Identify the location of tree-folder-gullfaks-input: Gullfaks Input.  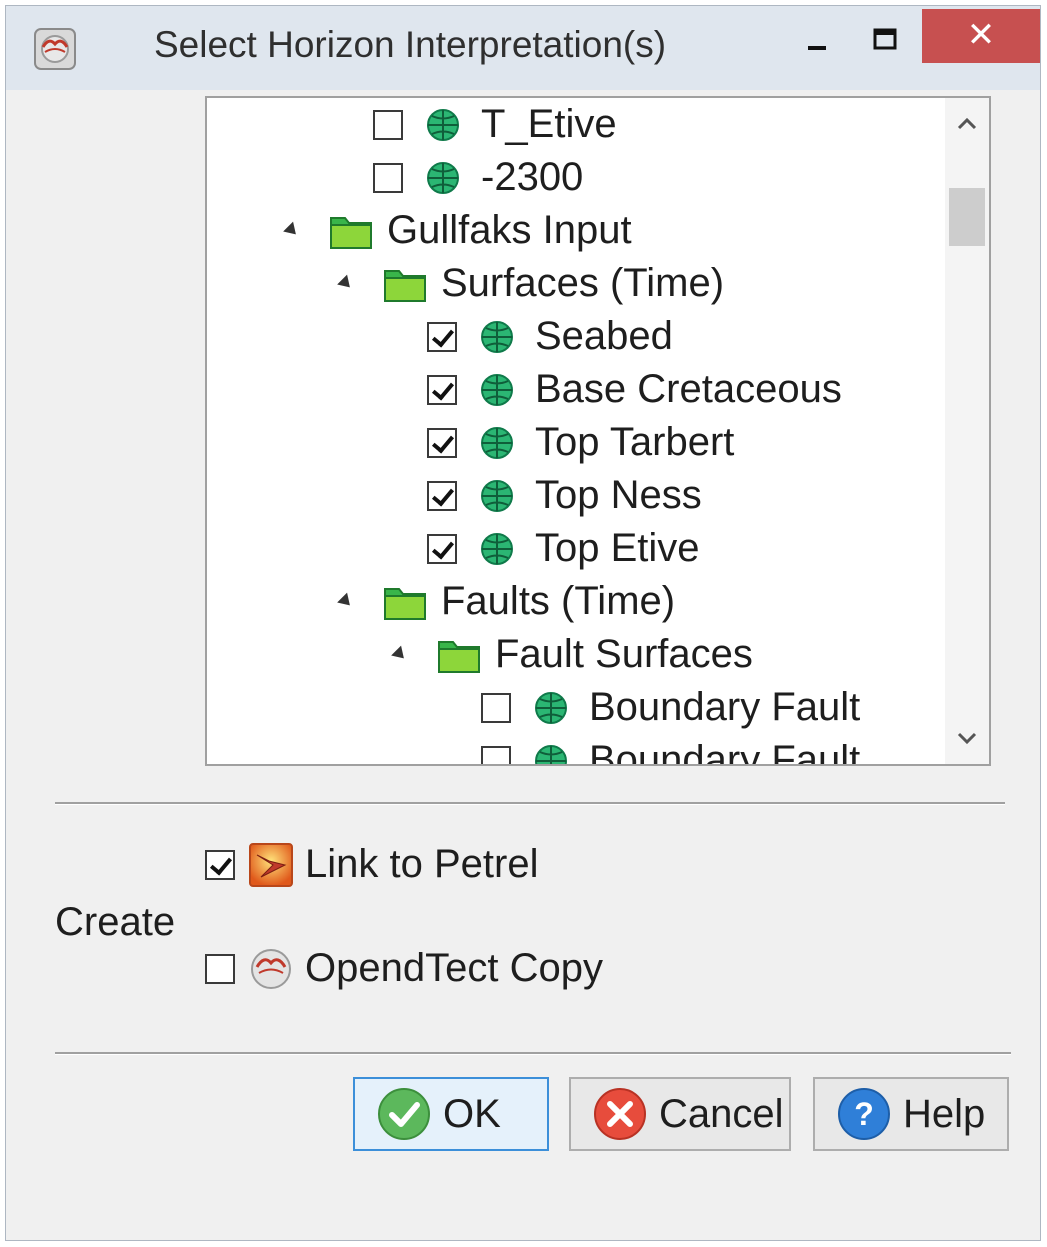
(455, 230).